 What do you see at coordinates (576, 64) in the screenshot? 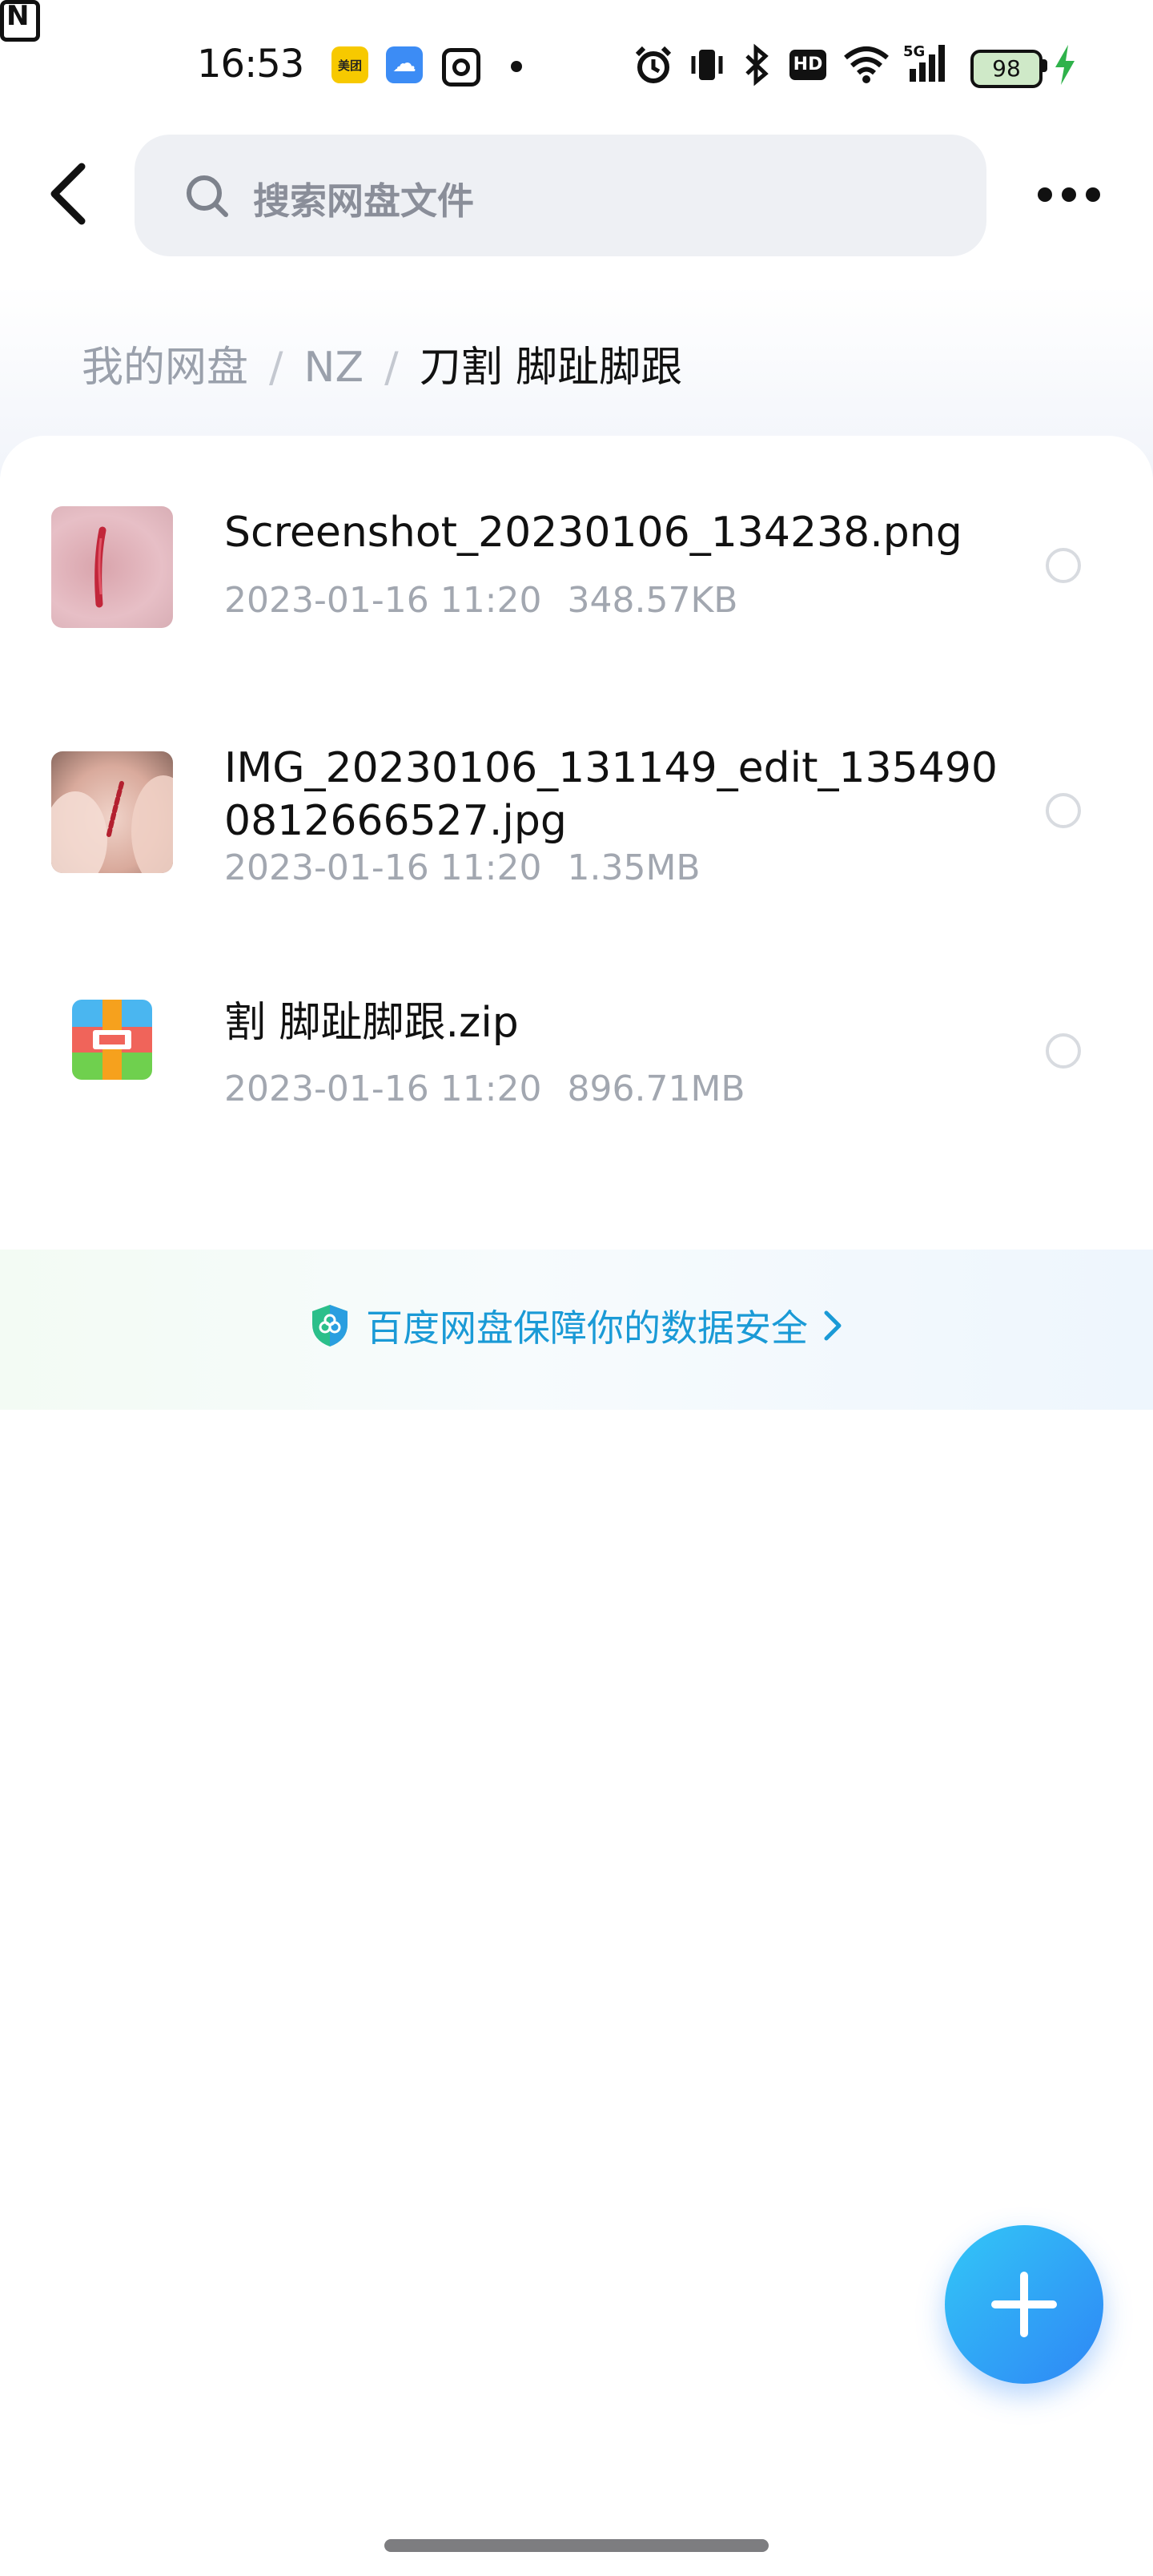
I see `status-bar: 16:53 美团 ☁ N HD 5G 98` at bounding box center [576, 64].